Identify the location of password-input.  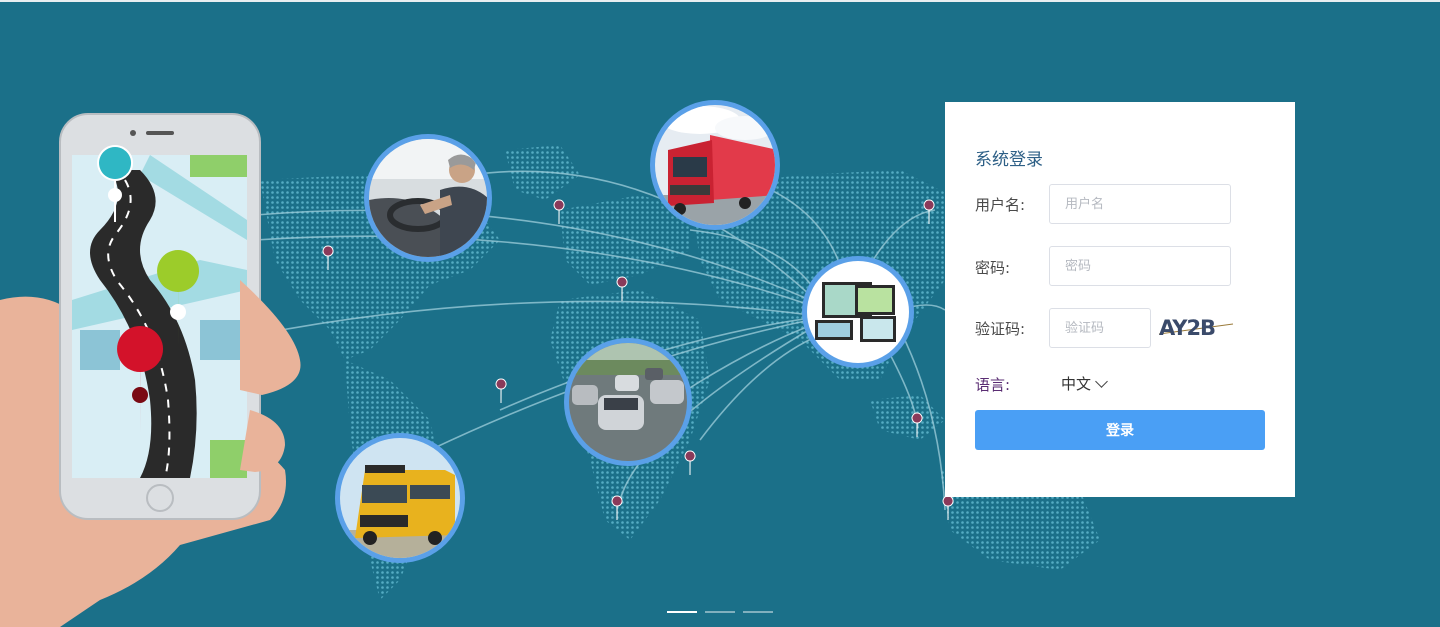
(1140, 266).